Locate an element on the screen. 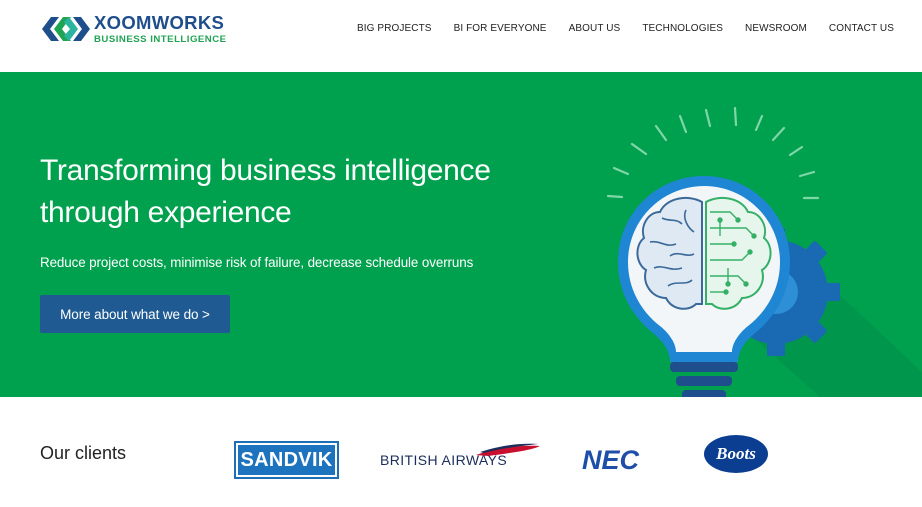 The image size is (922, 507). xoomworks-logo-icon is located at coordinates (66, 29).